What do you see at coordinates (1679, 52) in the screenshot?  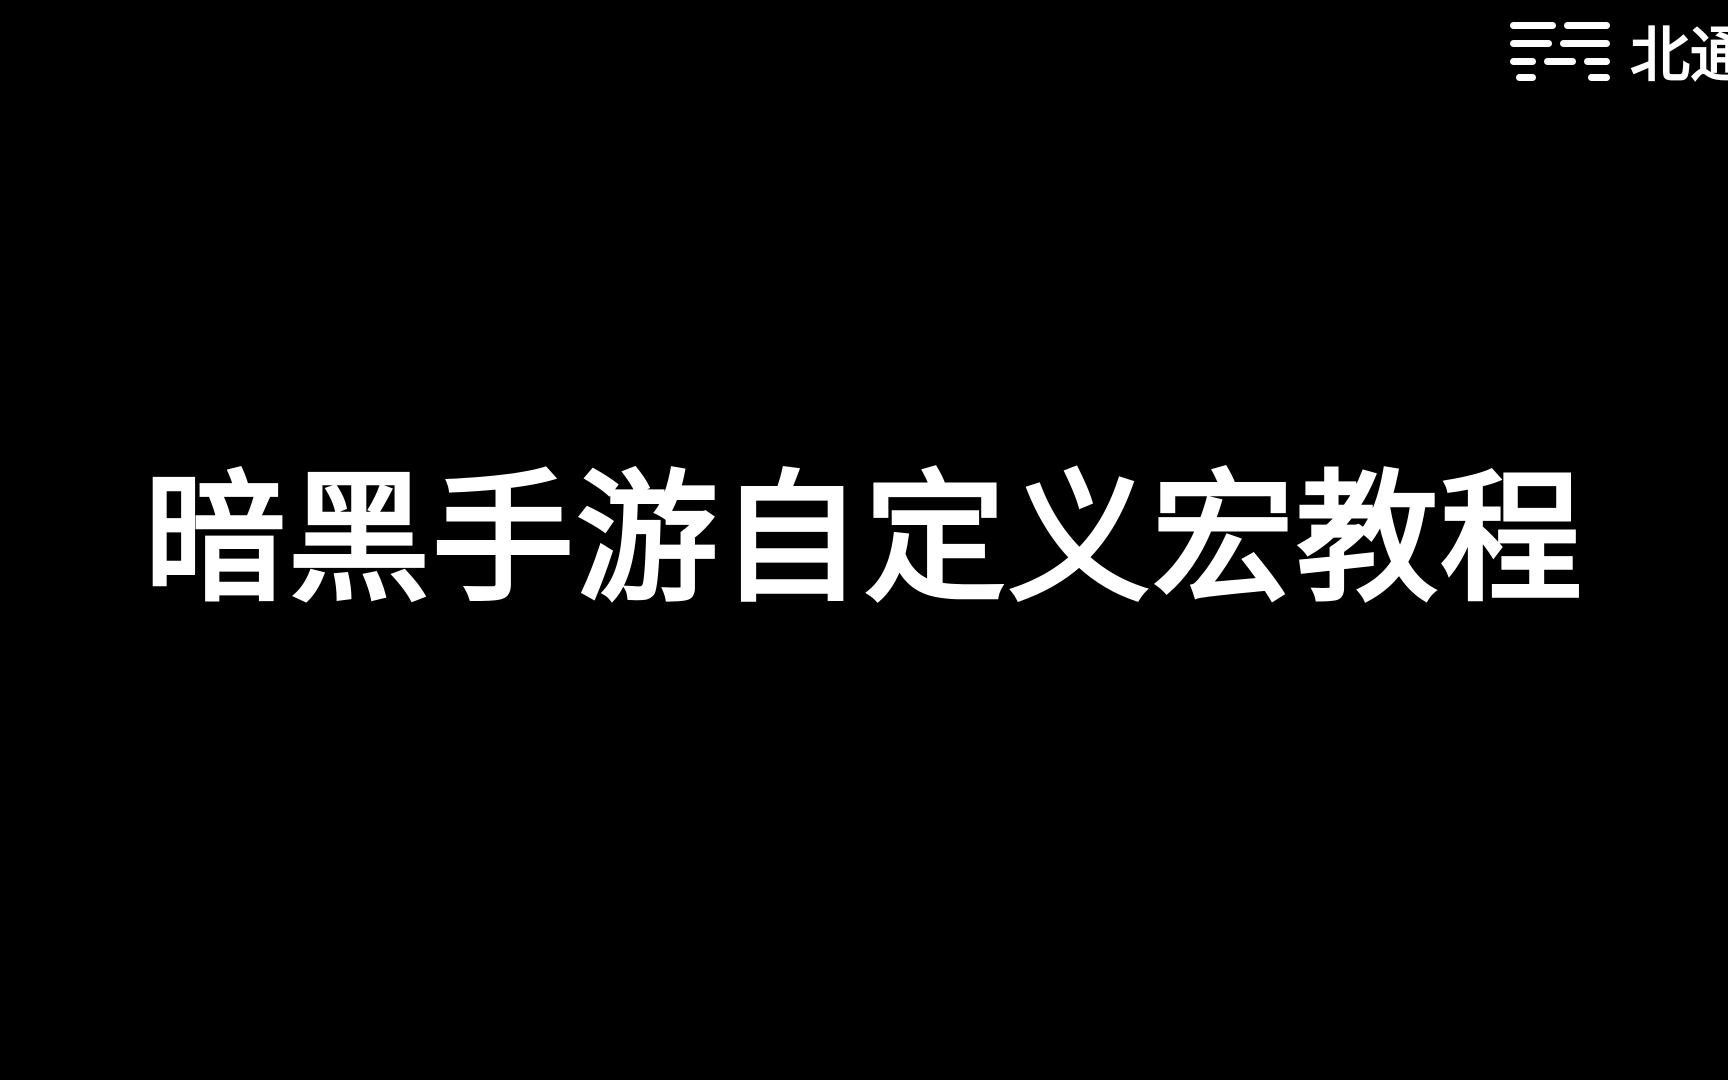 I see `watermark-logo-text: 北通` at bounding box center [1679, 52].